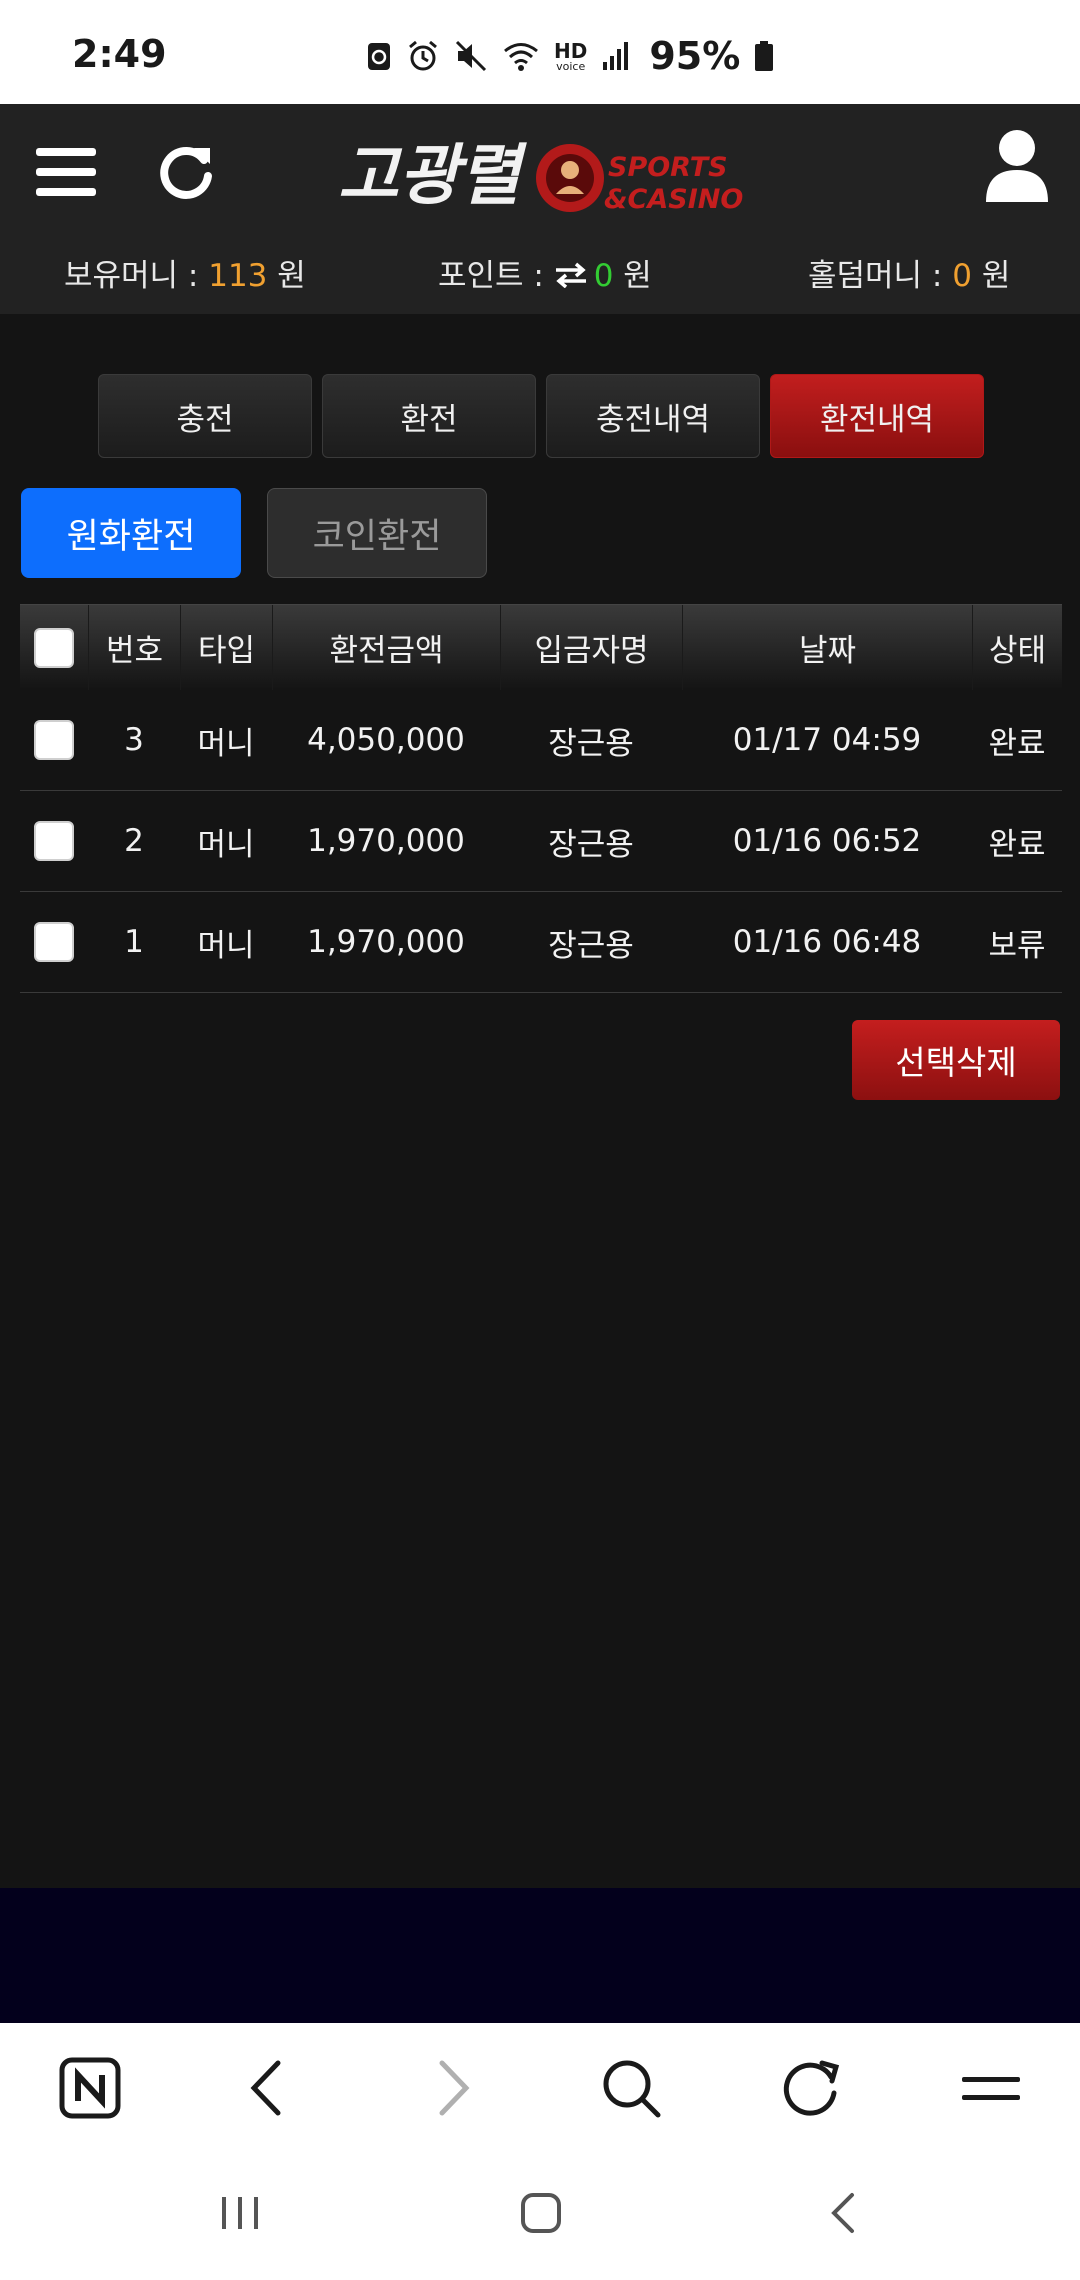 This screenshot has width=1080, height=2280. Describe the element at coordinates (631, 2088) in the screenshot. I see `search-icon` at that location.